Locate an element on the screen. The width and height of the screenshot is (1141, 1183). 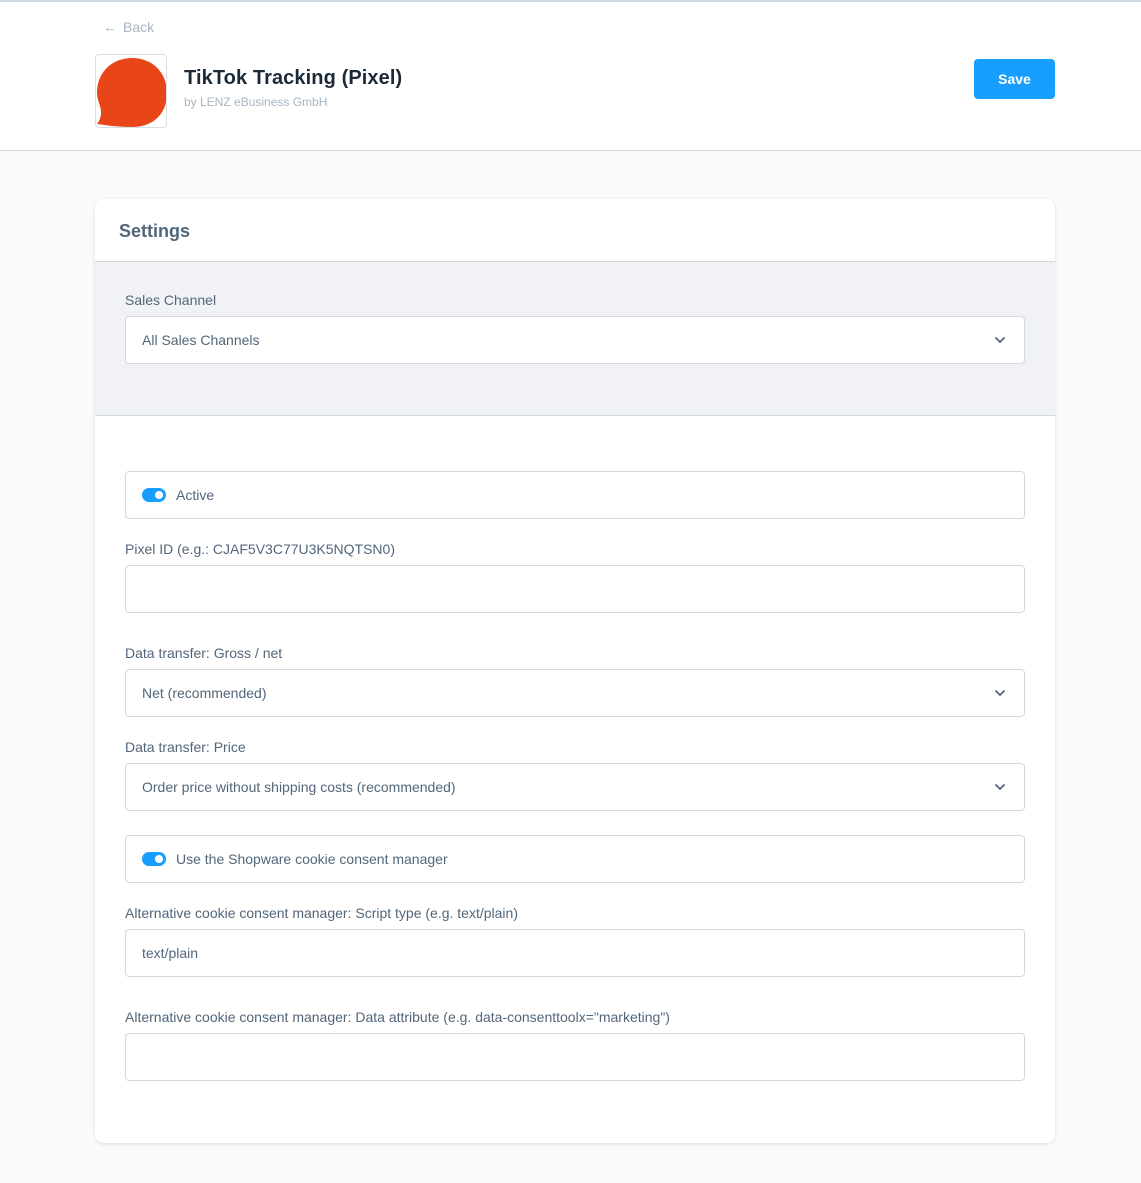
back-label: Back is located at coordinates (139, 27).